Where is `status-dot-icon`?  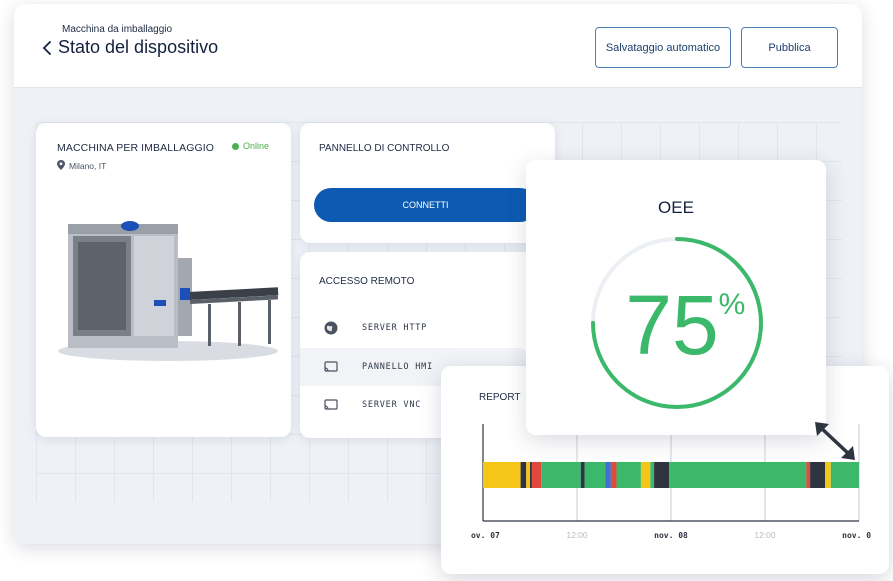
status-dot-icon is located at coordinates (235, 146).